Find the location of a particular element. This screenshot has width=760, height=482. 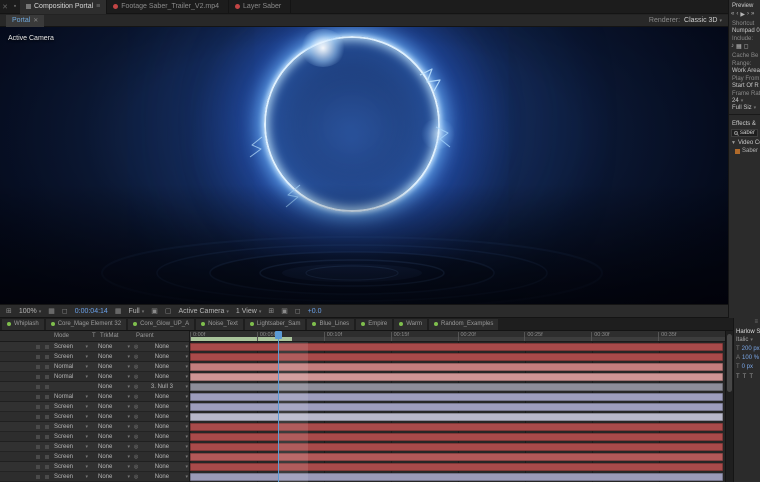

timeline-comp-tab: Blue_Lines is located at coordinates (331, 324).